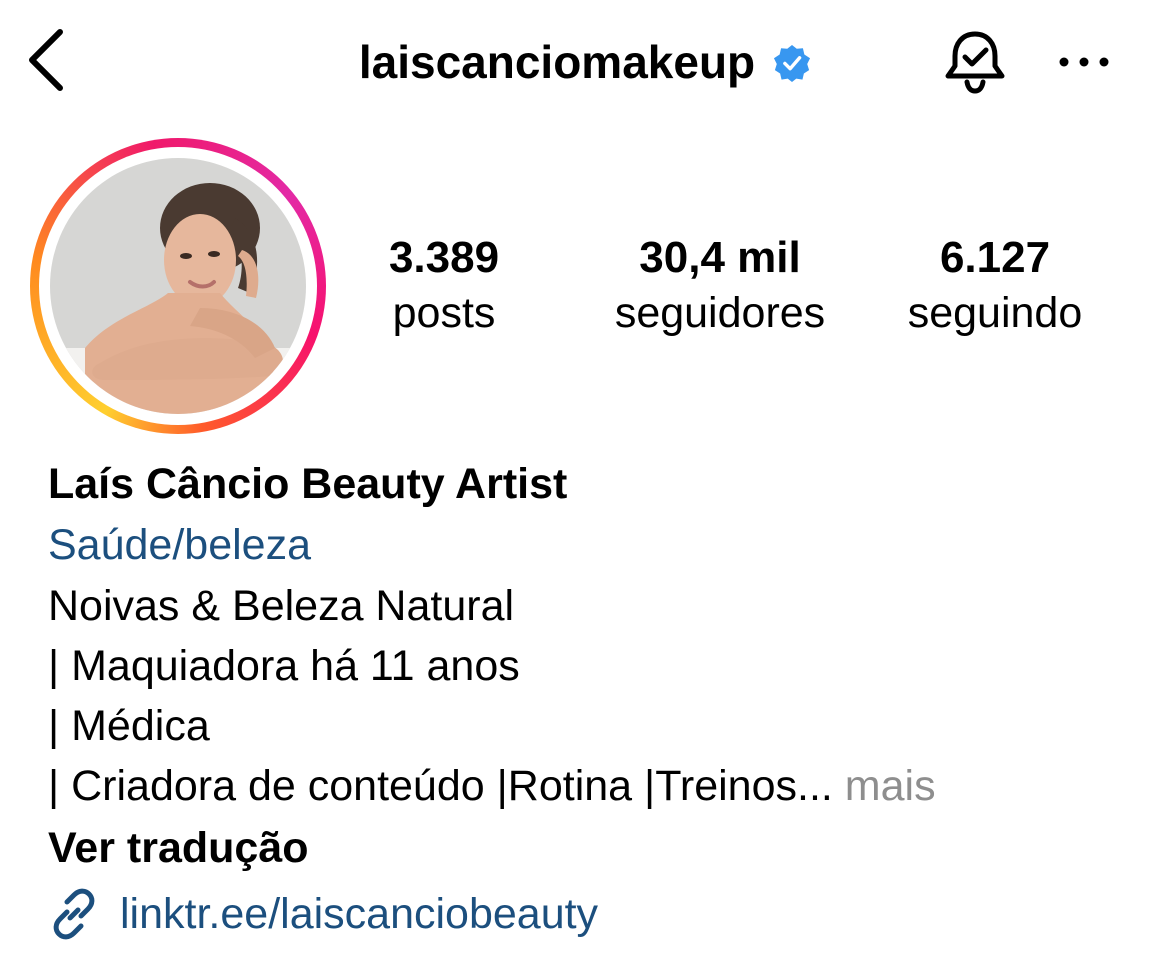 This screenshot has height=960, width=1170. What do you see at coordinates (995, 313) in the screenshot?
I see `following-label: seguindo` at bounding box center [995, 313].